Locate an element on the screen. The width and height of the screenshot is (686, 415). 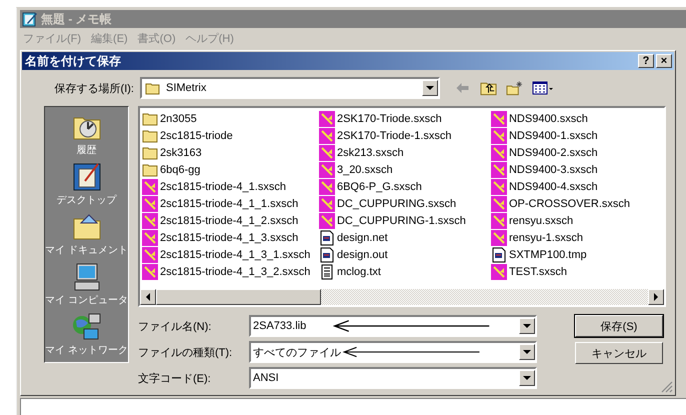
text-file-icon is located at coordinates (326, 272).